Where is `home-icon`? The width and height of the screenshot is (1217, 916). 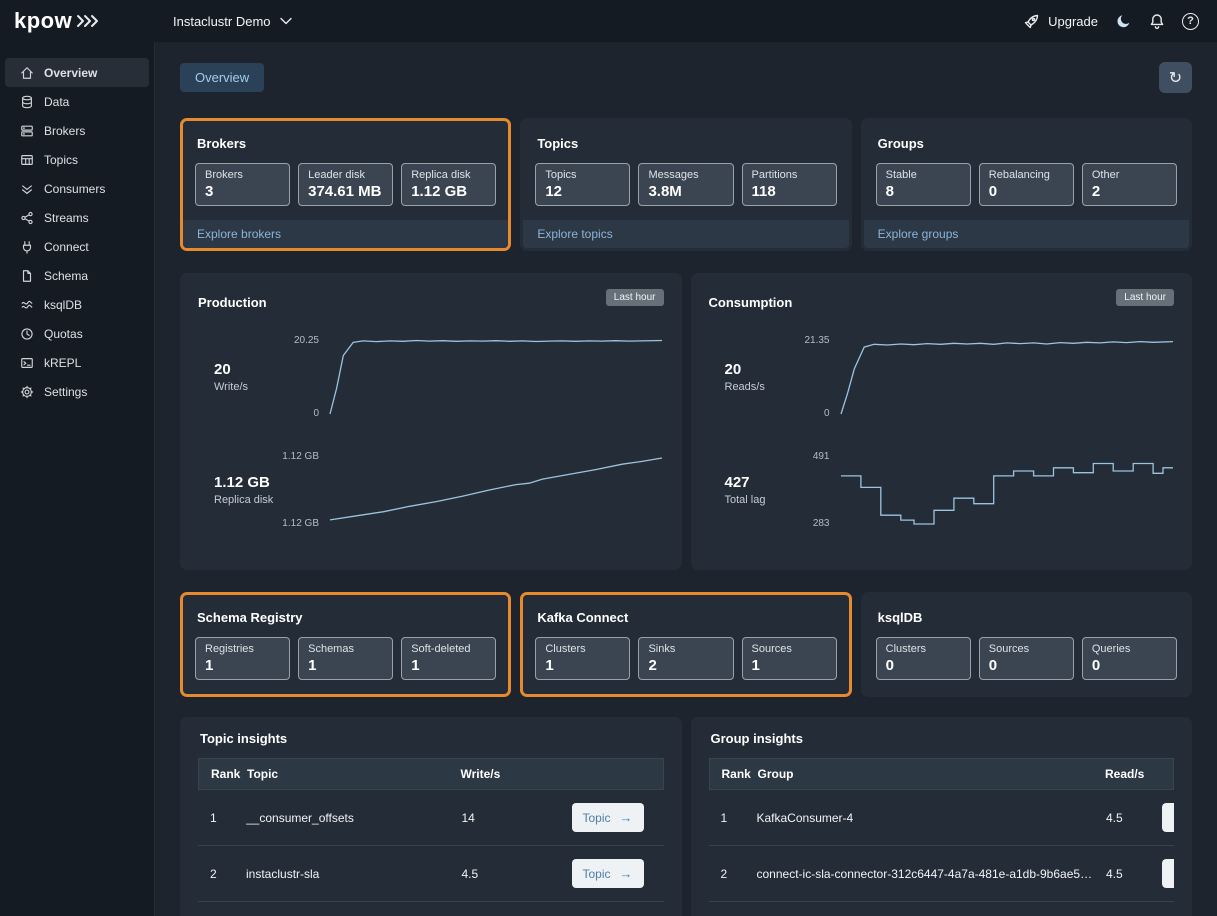
home-icon is located at coordinates (27, 72).